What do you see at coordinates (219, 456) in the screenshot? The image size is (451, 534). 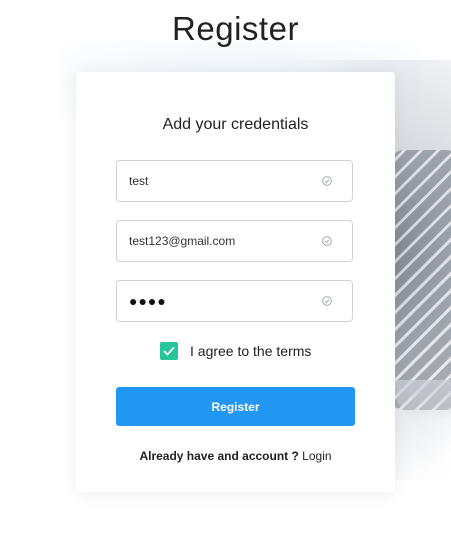 I see `account-question: Already have and account ?` at bounding box center [219, 456].